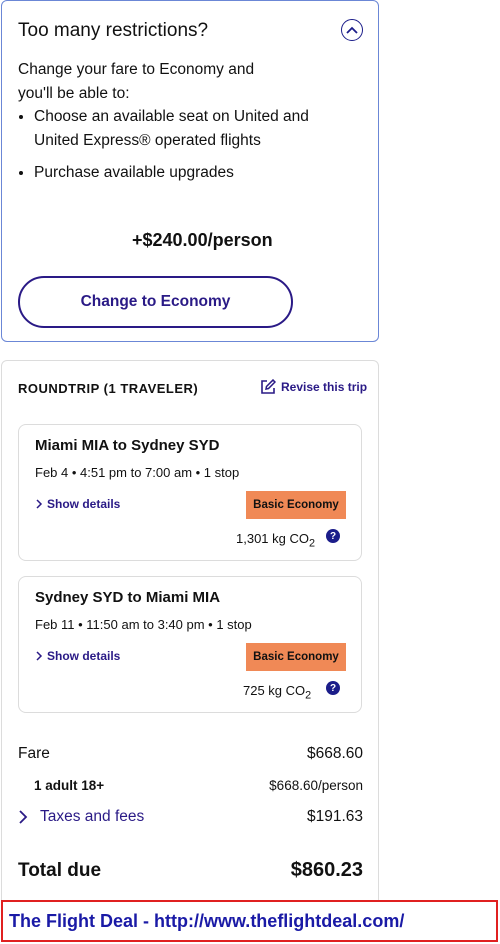 The height and width of the screenshot is (944, 500). What do you see at coordinates (334, 753) in the screenshot?
I see `fare-value: $668.60` at bounding box center [334, 753].